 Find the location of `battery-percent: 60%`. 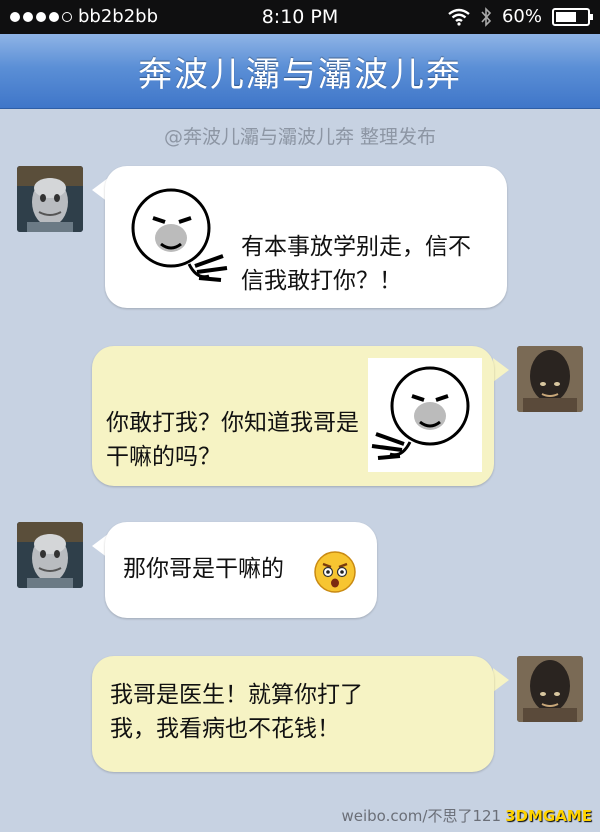

battery-percent: 60% is located at coordinates (521, 16).